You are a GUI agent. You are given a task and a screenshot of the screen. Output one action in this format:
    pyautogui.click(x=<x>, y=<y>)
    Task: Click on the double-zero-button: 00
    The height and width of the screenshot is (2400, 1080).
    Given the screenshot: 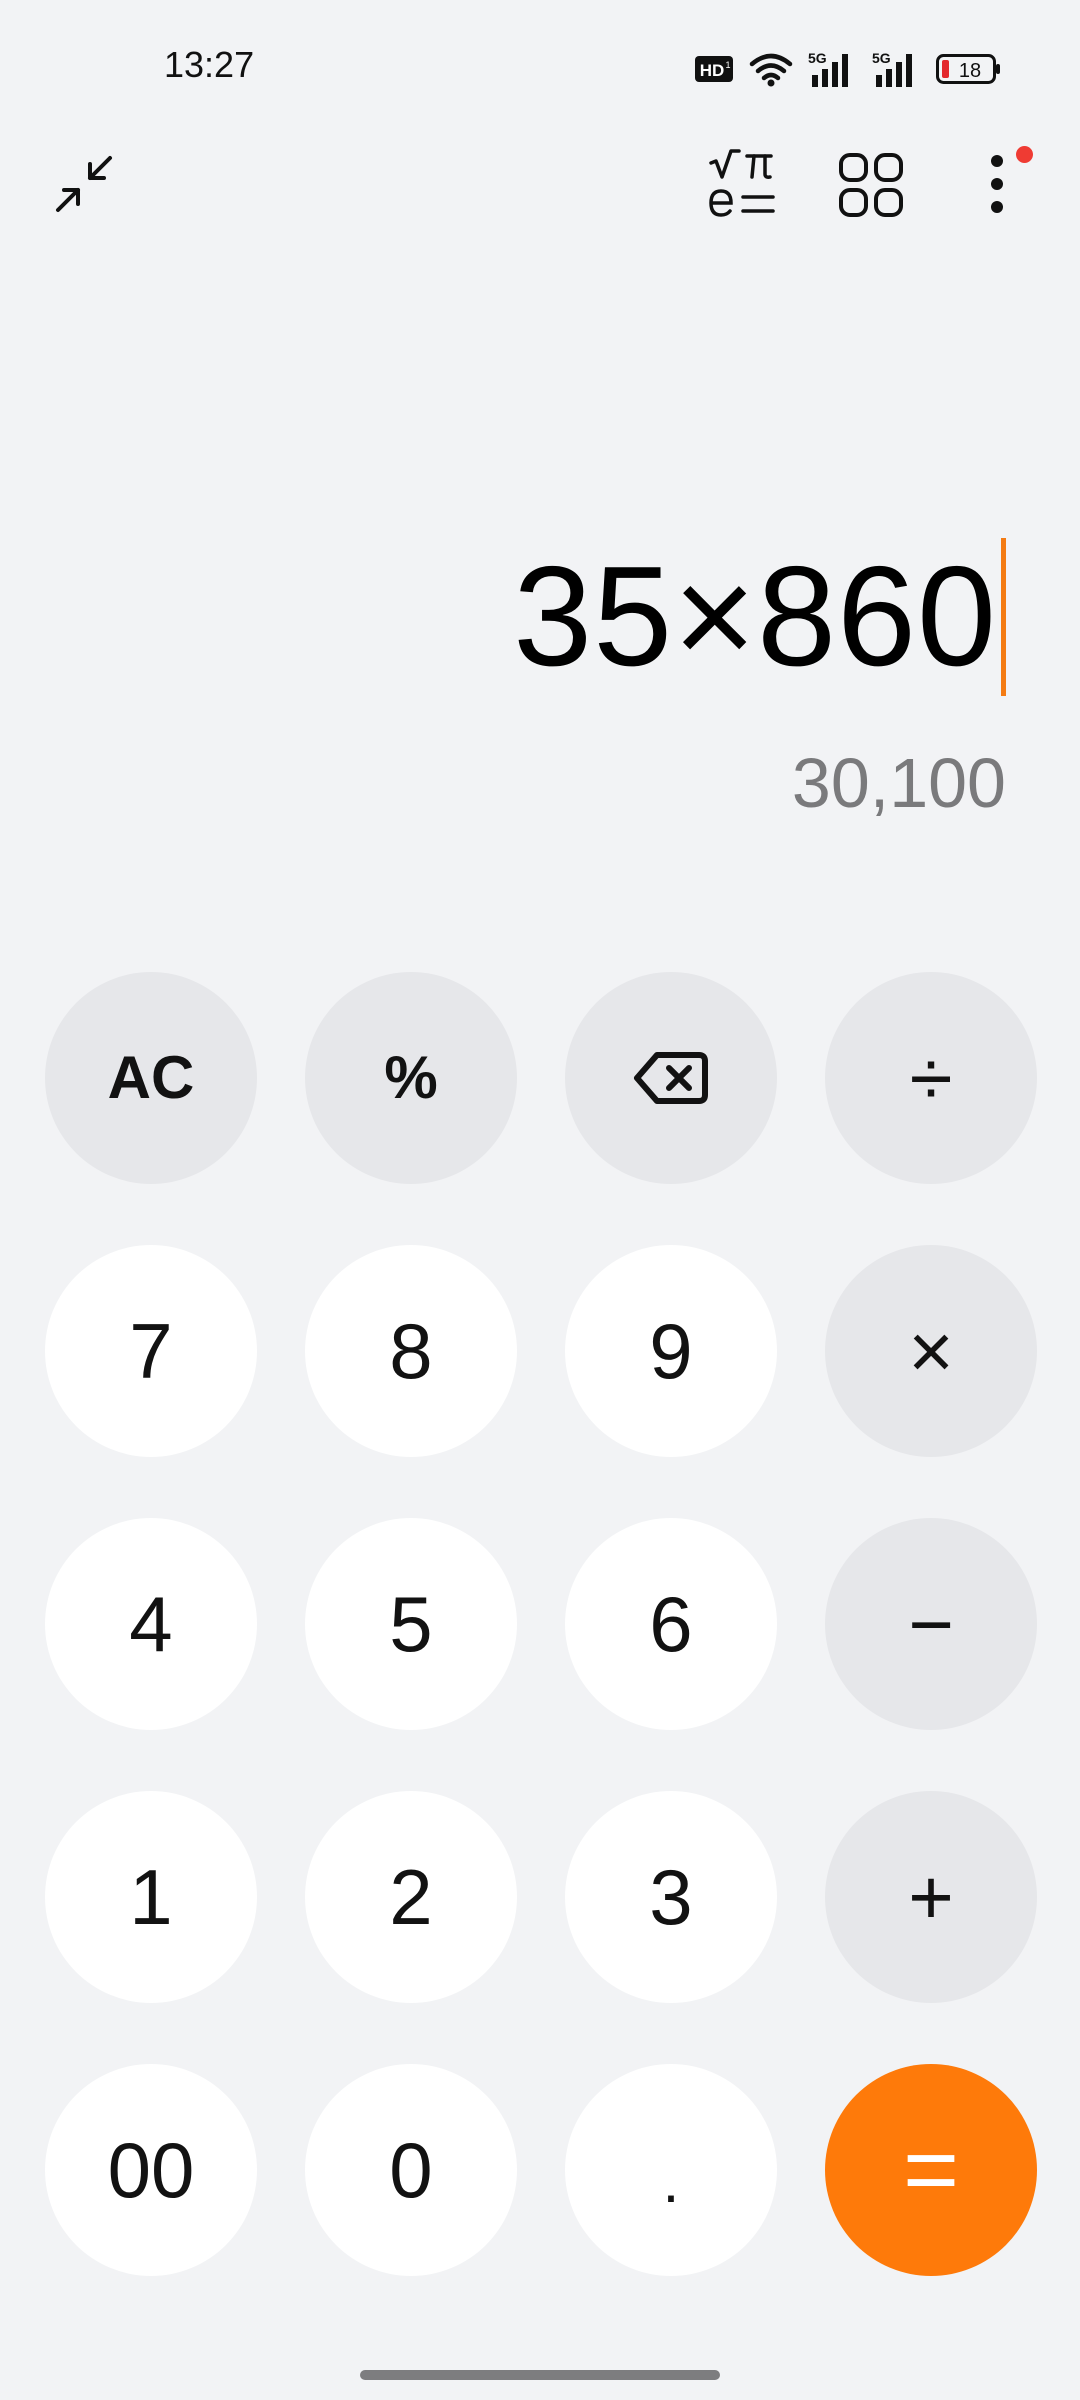 What is the action you would take?
    pyautogui.click(x=151, y=2170)
    